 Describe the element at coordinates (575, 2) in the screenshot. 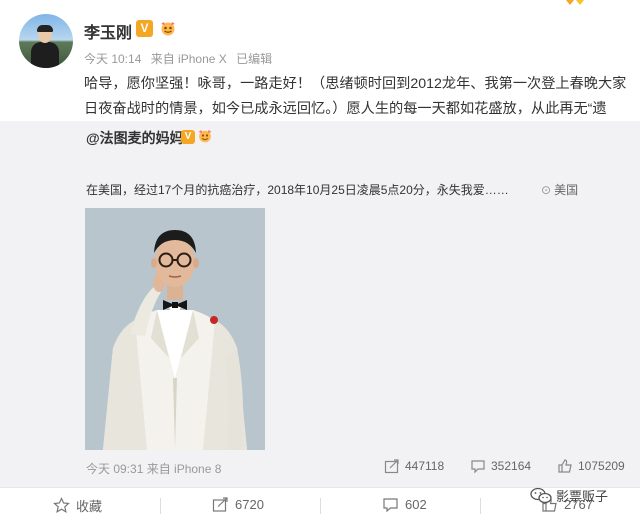

I see `badge-sliver-icon` at that location.